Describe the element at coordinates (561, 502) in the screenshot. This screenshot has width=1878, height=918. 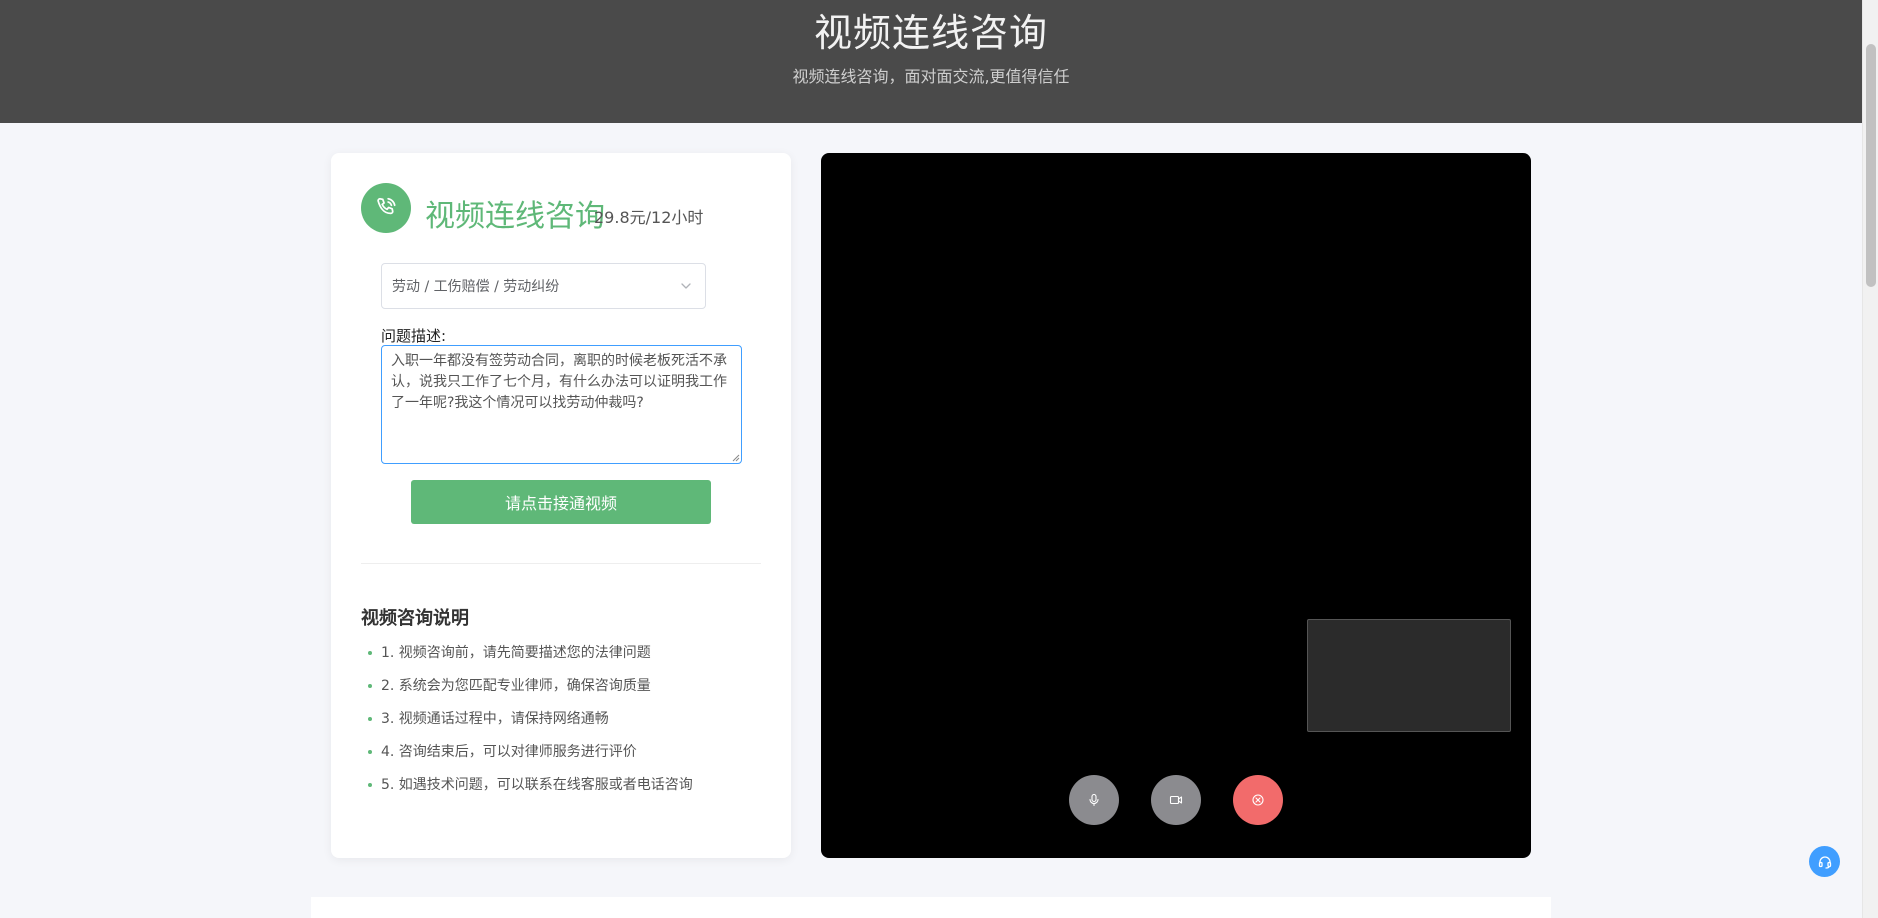
I see `connect-video-button: 请点击接通视频` at that location.